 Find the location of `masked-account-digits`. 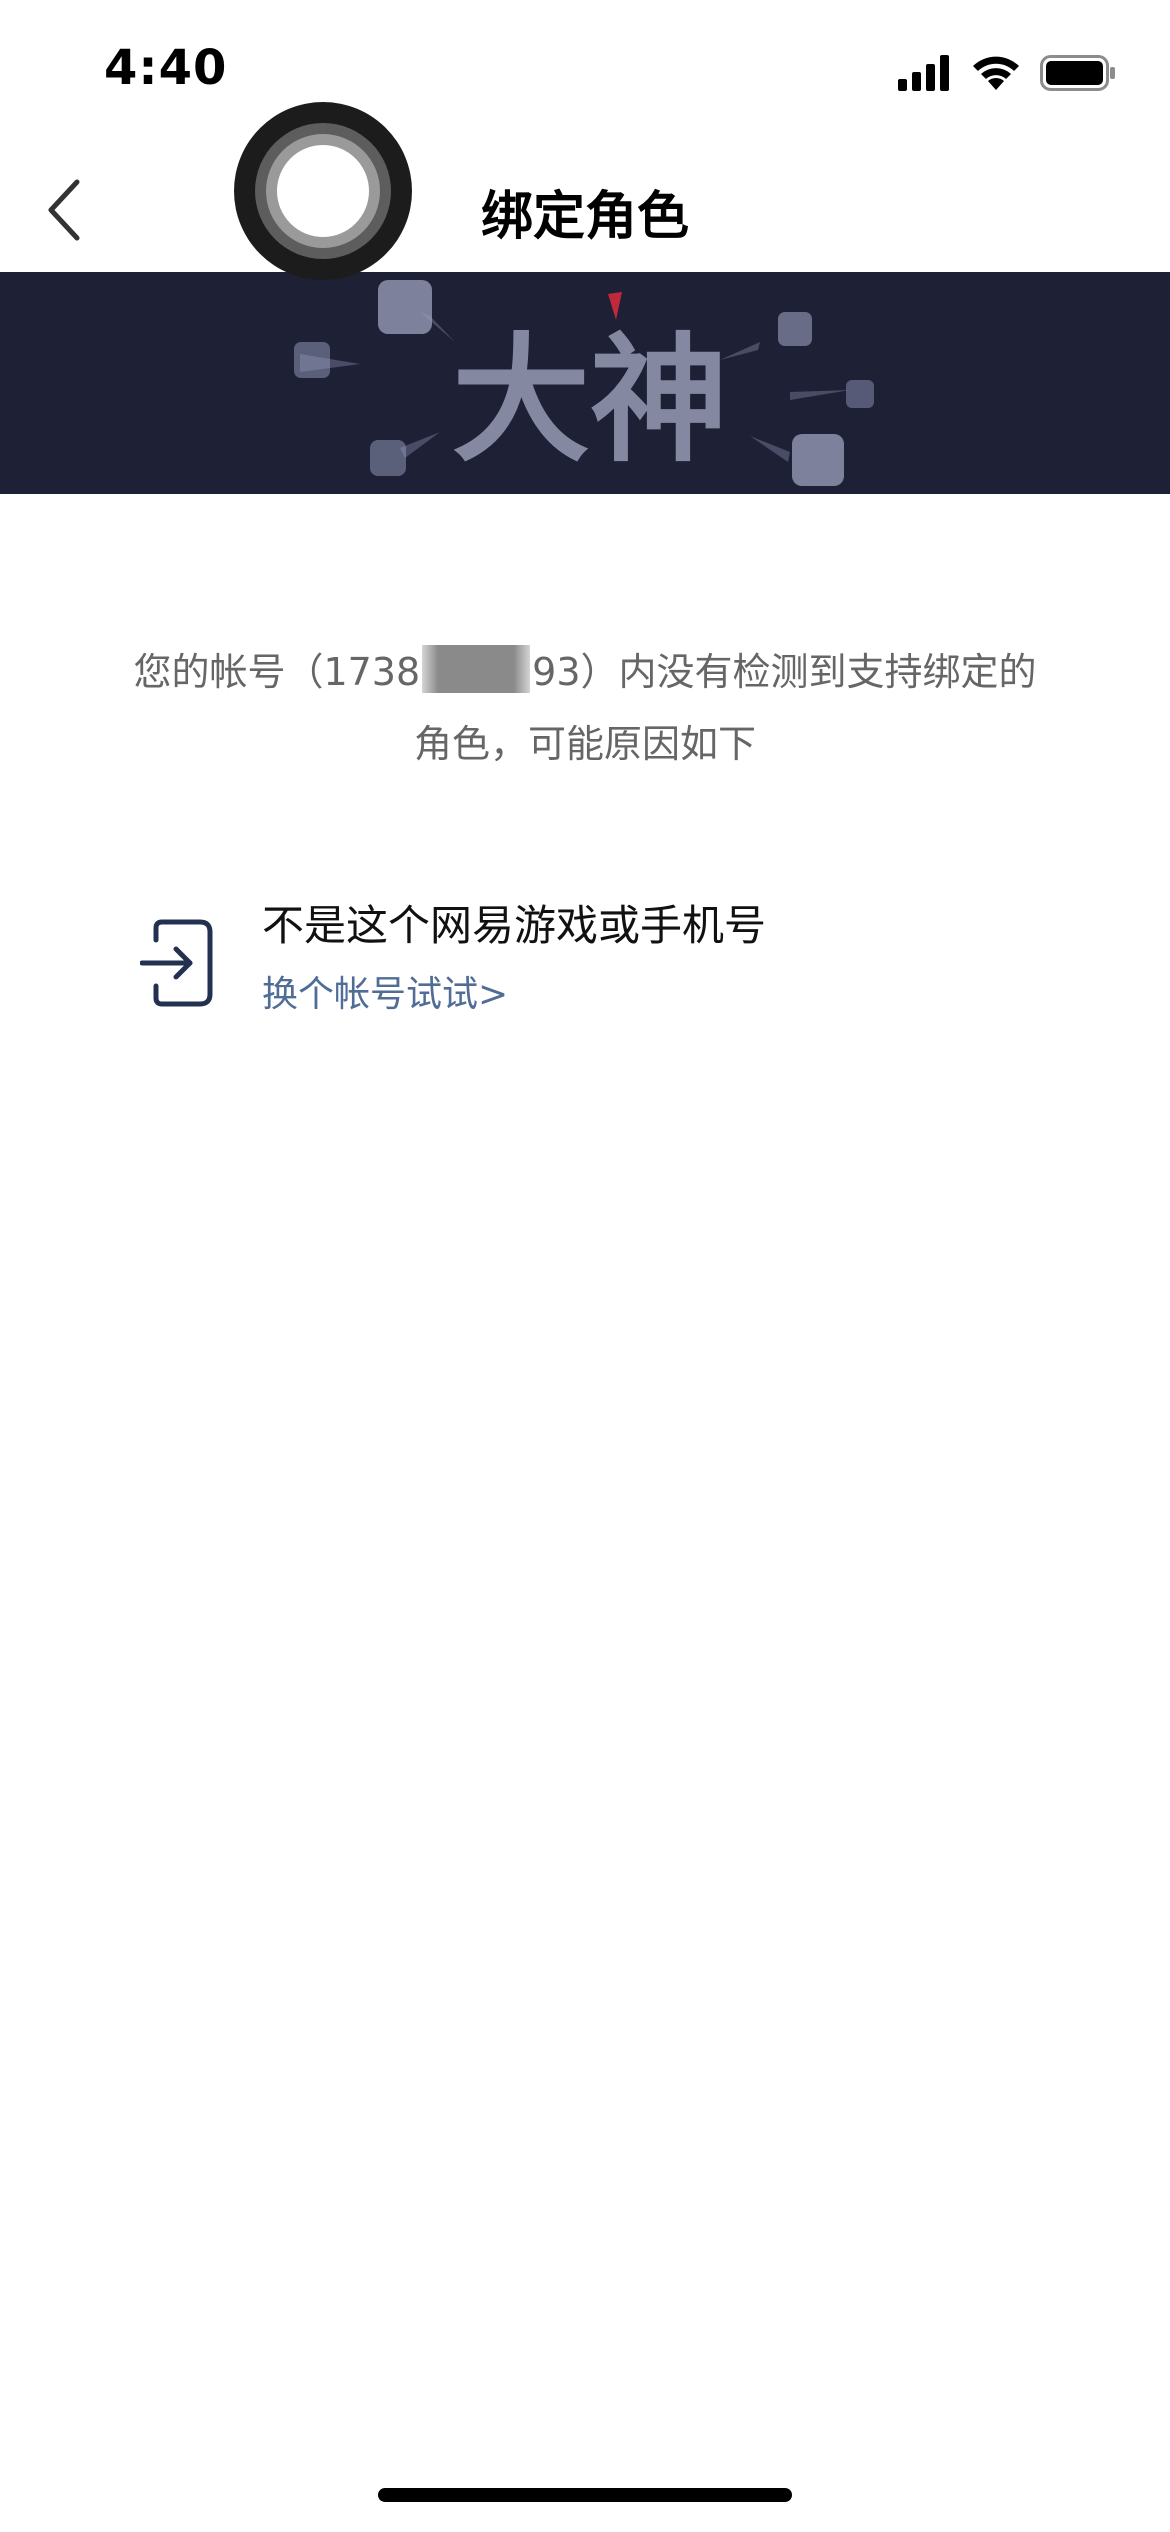

masked-account-digits is located at coordinates (476, 669).